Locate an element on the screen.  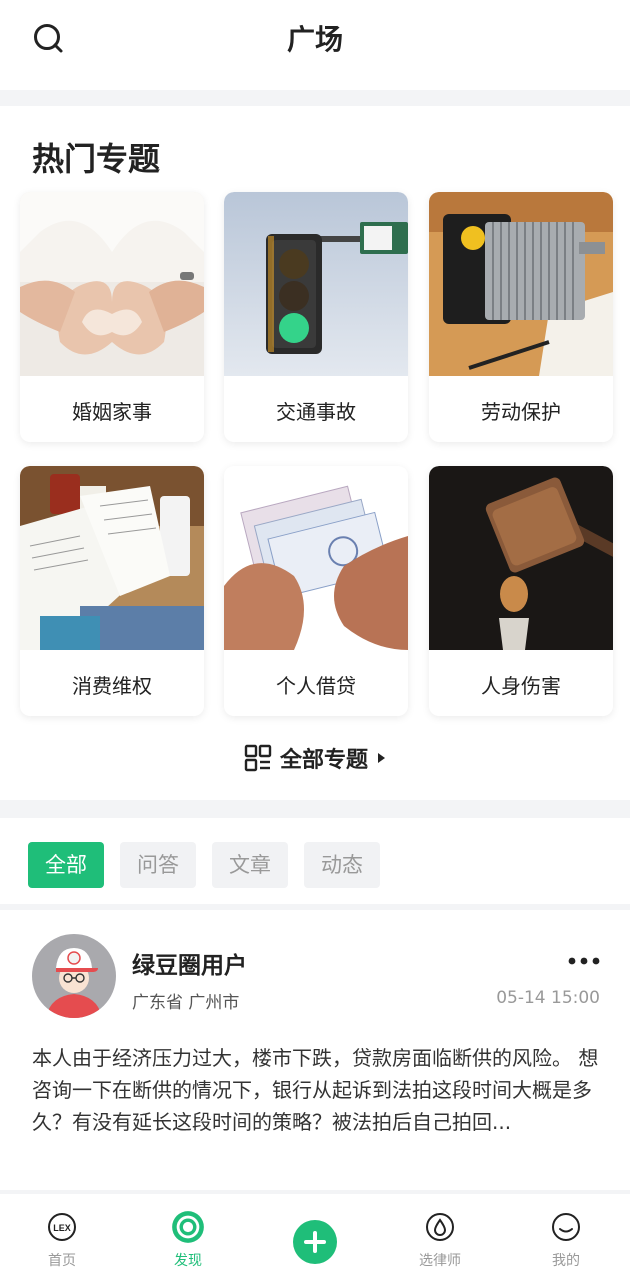
topic-label: 人身伤害 is located at coordinates (521, 686).